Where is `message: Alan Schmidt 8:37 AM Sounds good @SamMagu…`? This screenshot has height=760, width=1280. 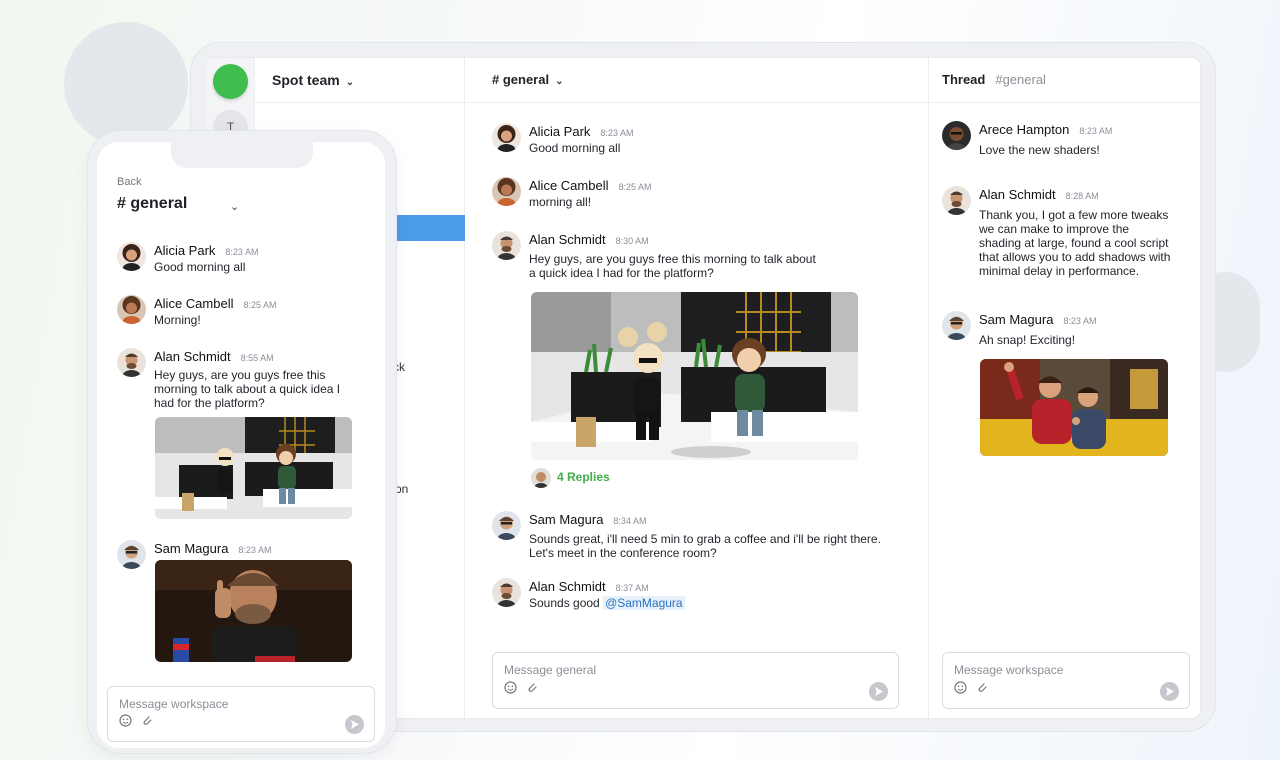
message: Alan Schmidt 8:37 AM Sounds good @SamMagu… is located at coordinates (692, 594).